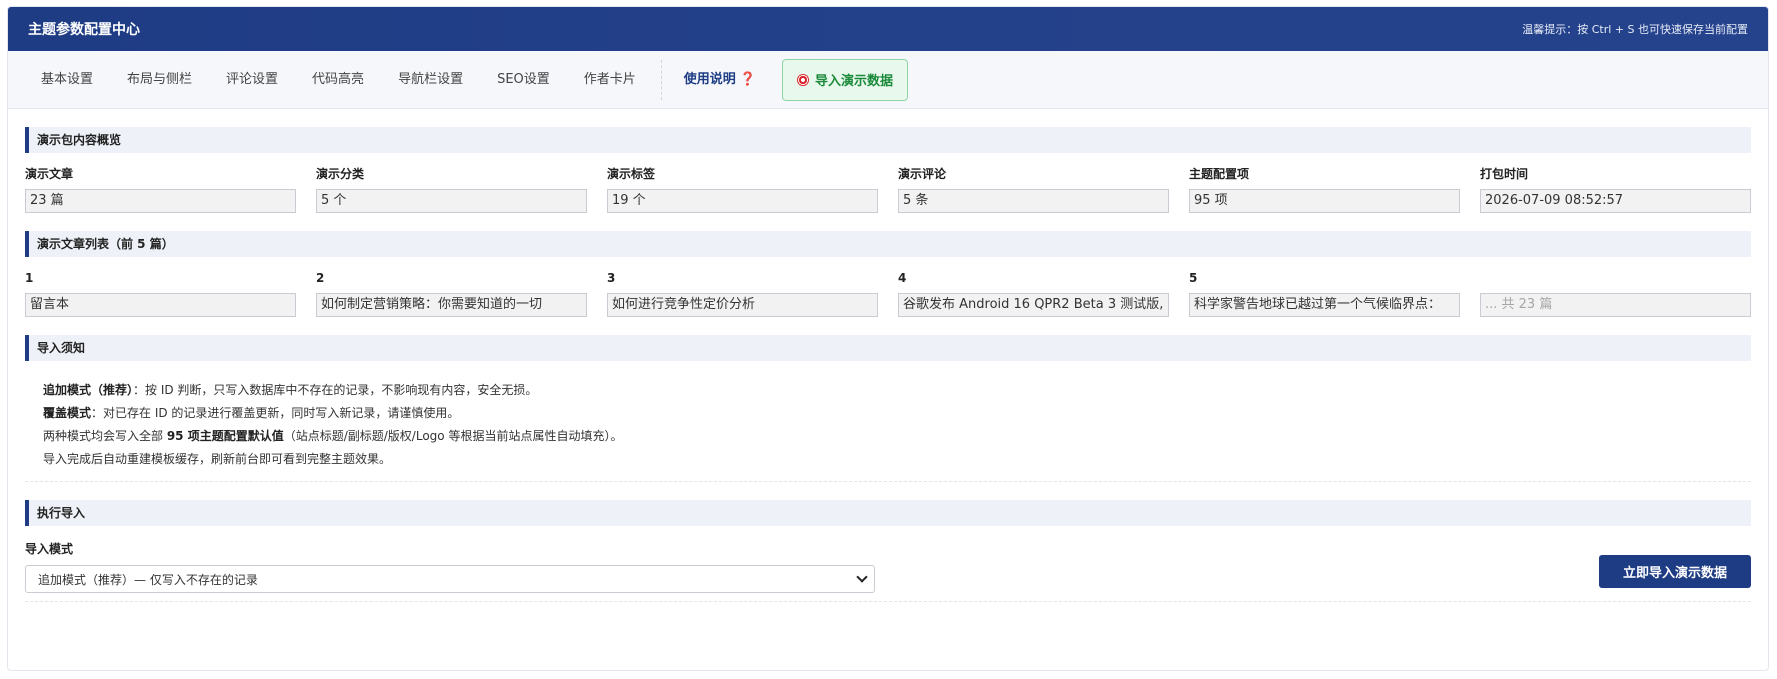 This screenshot has height=679, width=1777. What do you see at coordinates (1615, 305) in the screenshot?
I see `article-total-field: ... 共 23 篇` at bounding box center [1615, 305].